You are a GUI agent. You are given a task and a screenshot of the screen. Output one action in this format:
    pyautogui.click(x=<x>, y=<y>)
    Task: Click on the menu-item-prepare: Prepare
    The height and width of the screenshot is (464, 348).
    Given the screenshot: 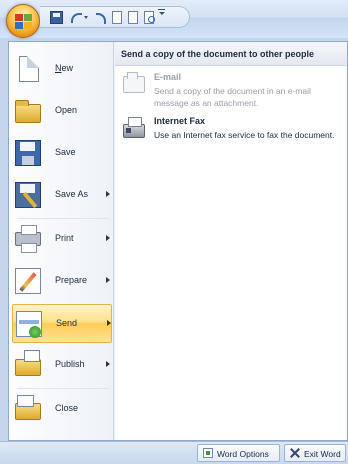 What is the action you would take?
    pyautogui.click(x=62, y=281)
    